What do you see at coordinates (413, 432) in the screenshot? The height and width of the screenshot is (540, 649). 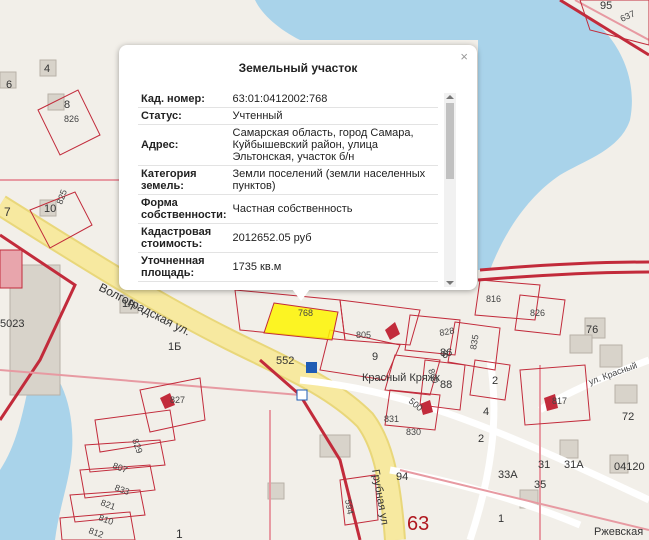 I see `parcel-label-830: 830` at bounding box center [413, 432].